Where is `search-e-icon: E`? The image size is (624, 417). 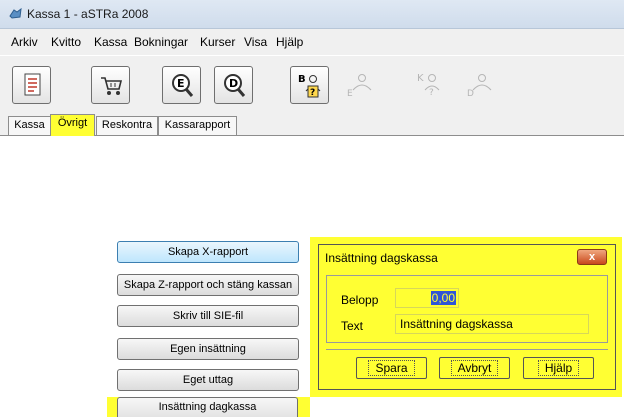 search-e-icon: E is located at coordinates (183, 85).